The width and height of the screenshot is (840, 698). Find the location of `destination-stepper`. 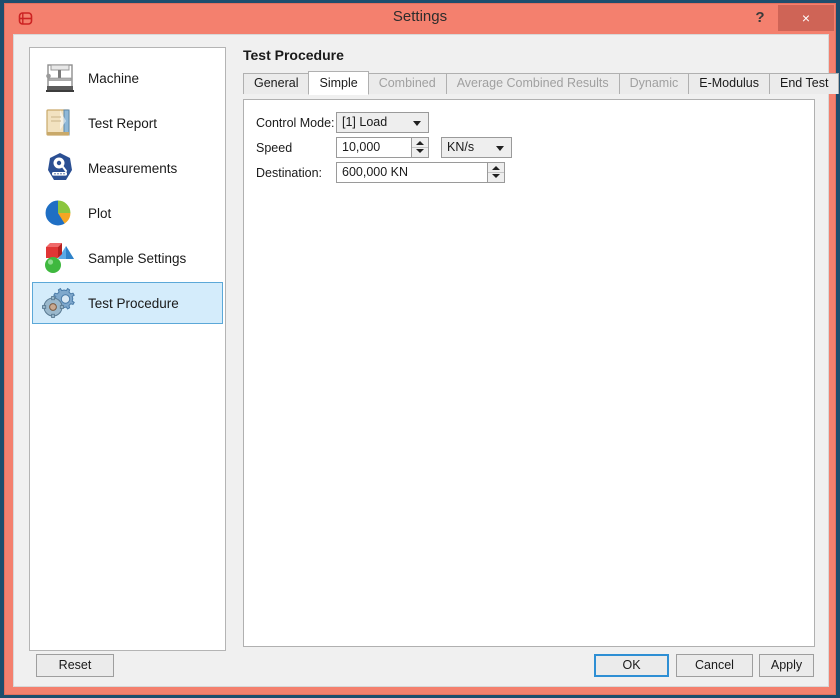

destination-stepper is located at coordinates (495, 172).